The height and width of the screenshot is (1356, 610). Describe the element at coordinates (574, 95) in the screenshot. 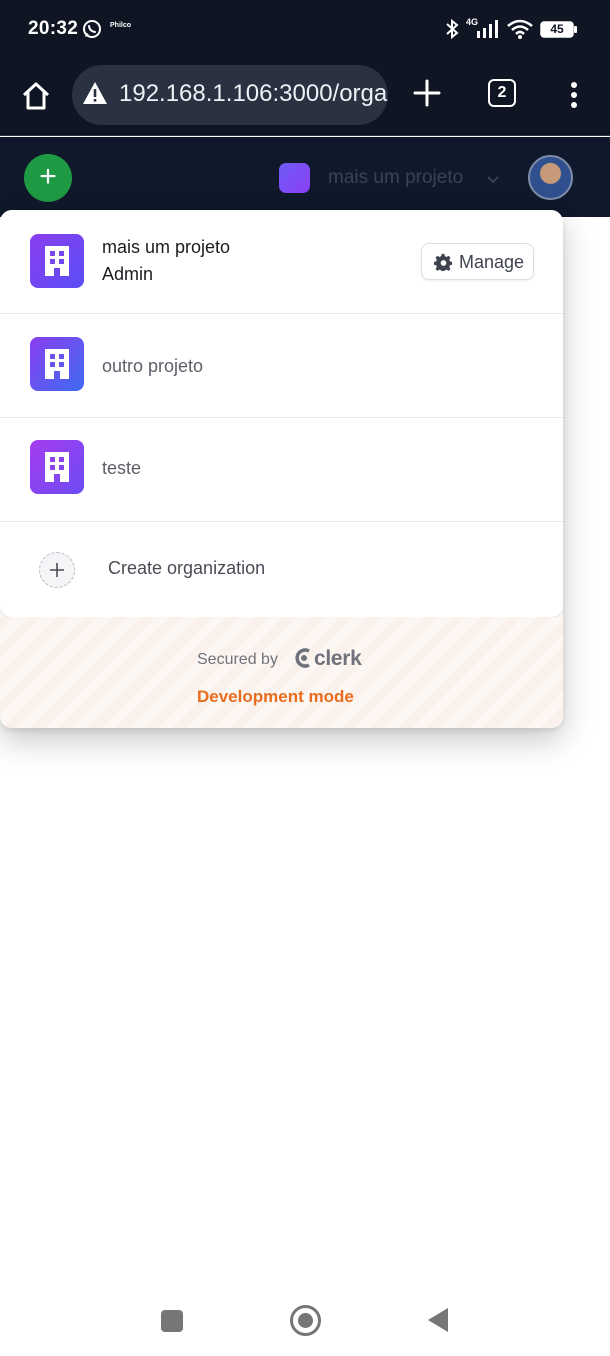

I see `more-vert-icon` at that location.